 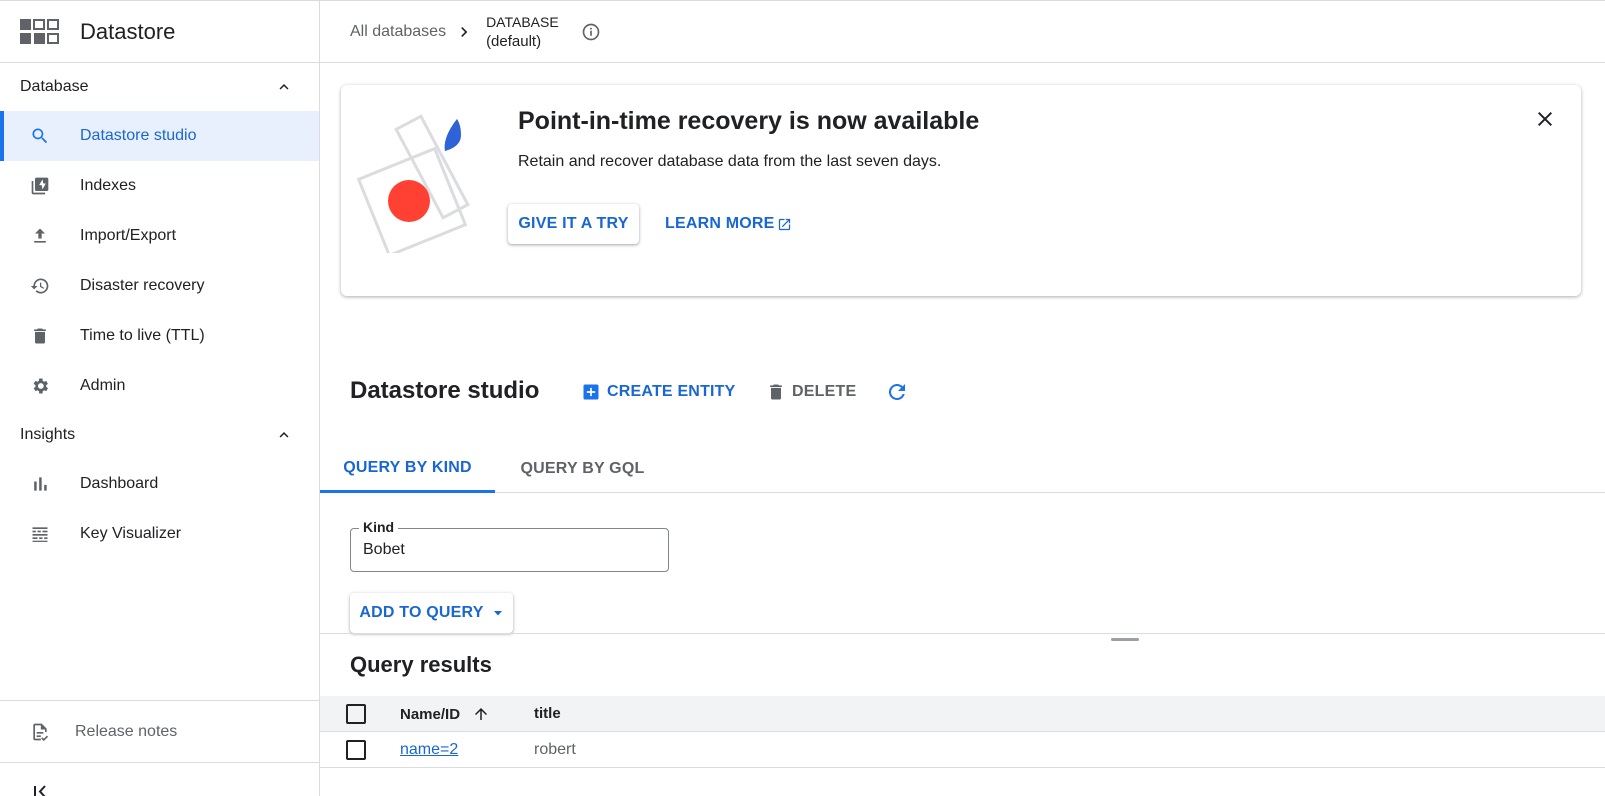 I want to click on refresh-button, so click(x=897, y=392).